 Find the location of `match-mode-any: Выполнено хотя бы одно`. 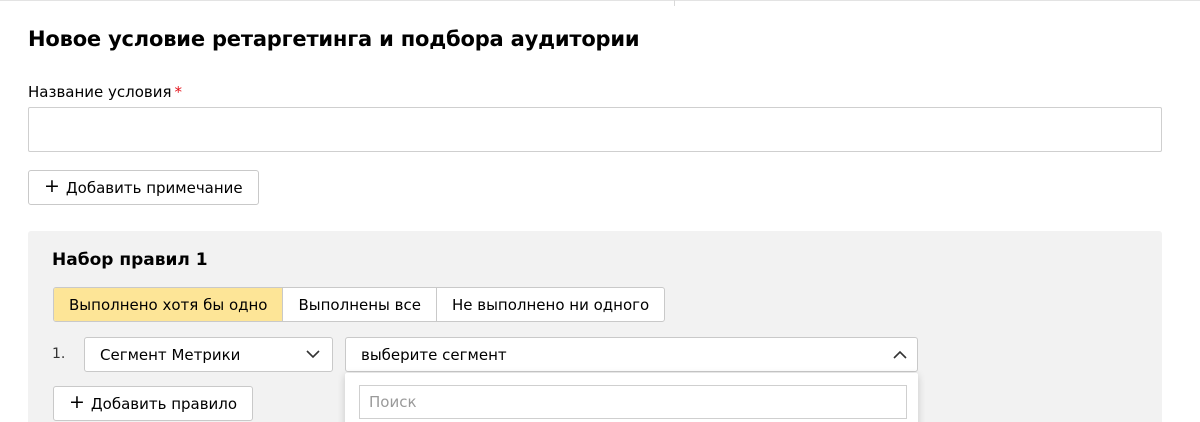

match-mode-any: Выполнено хотя бы одно is located at coordinates (169, 304).